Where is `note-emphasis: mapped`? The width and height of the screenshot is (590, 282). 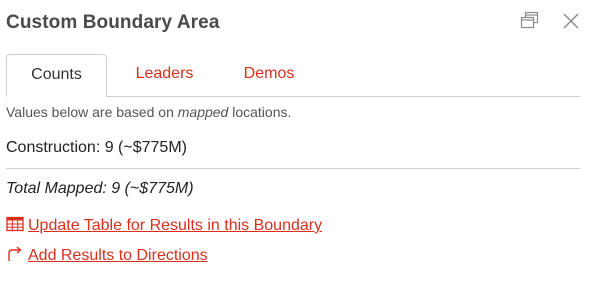 note-emphasis: mapped is located at coordinates (203, 112).